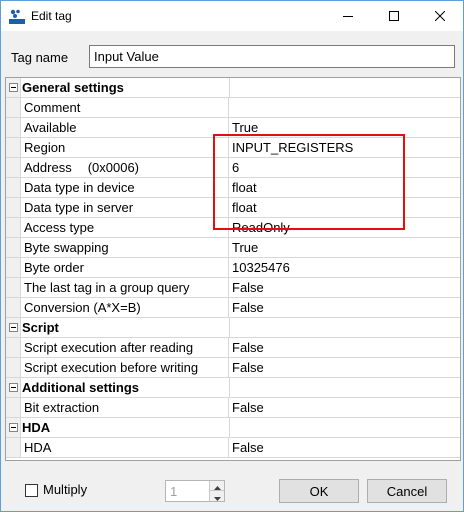 This screenshot has width=464, height=512. I want to click on spin-down-button, so click(217, 496).